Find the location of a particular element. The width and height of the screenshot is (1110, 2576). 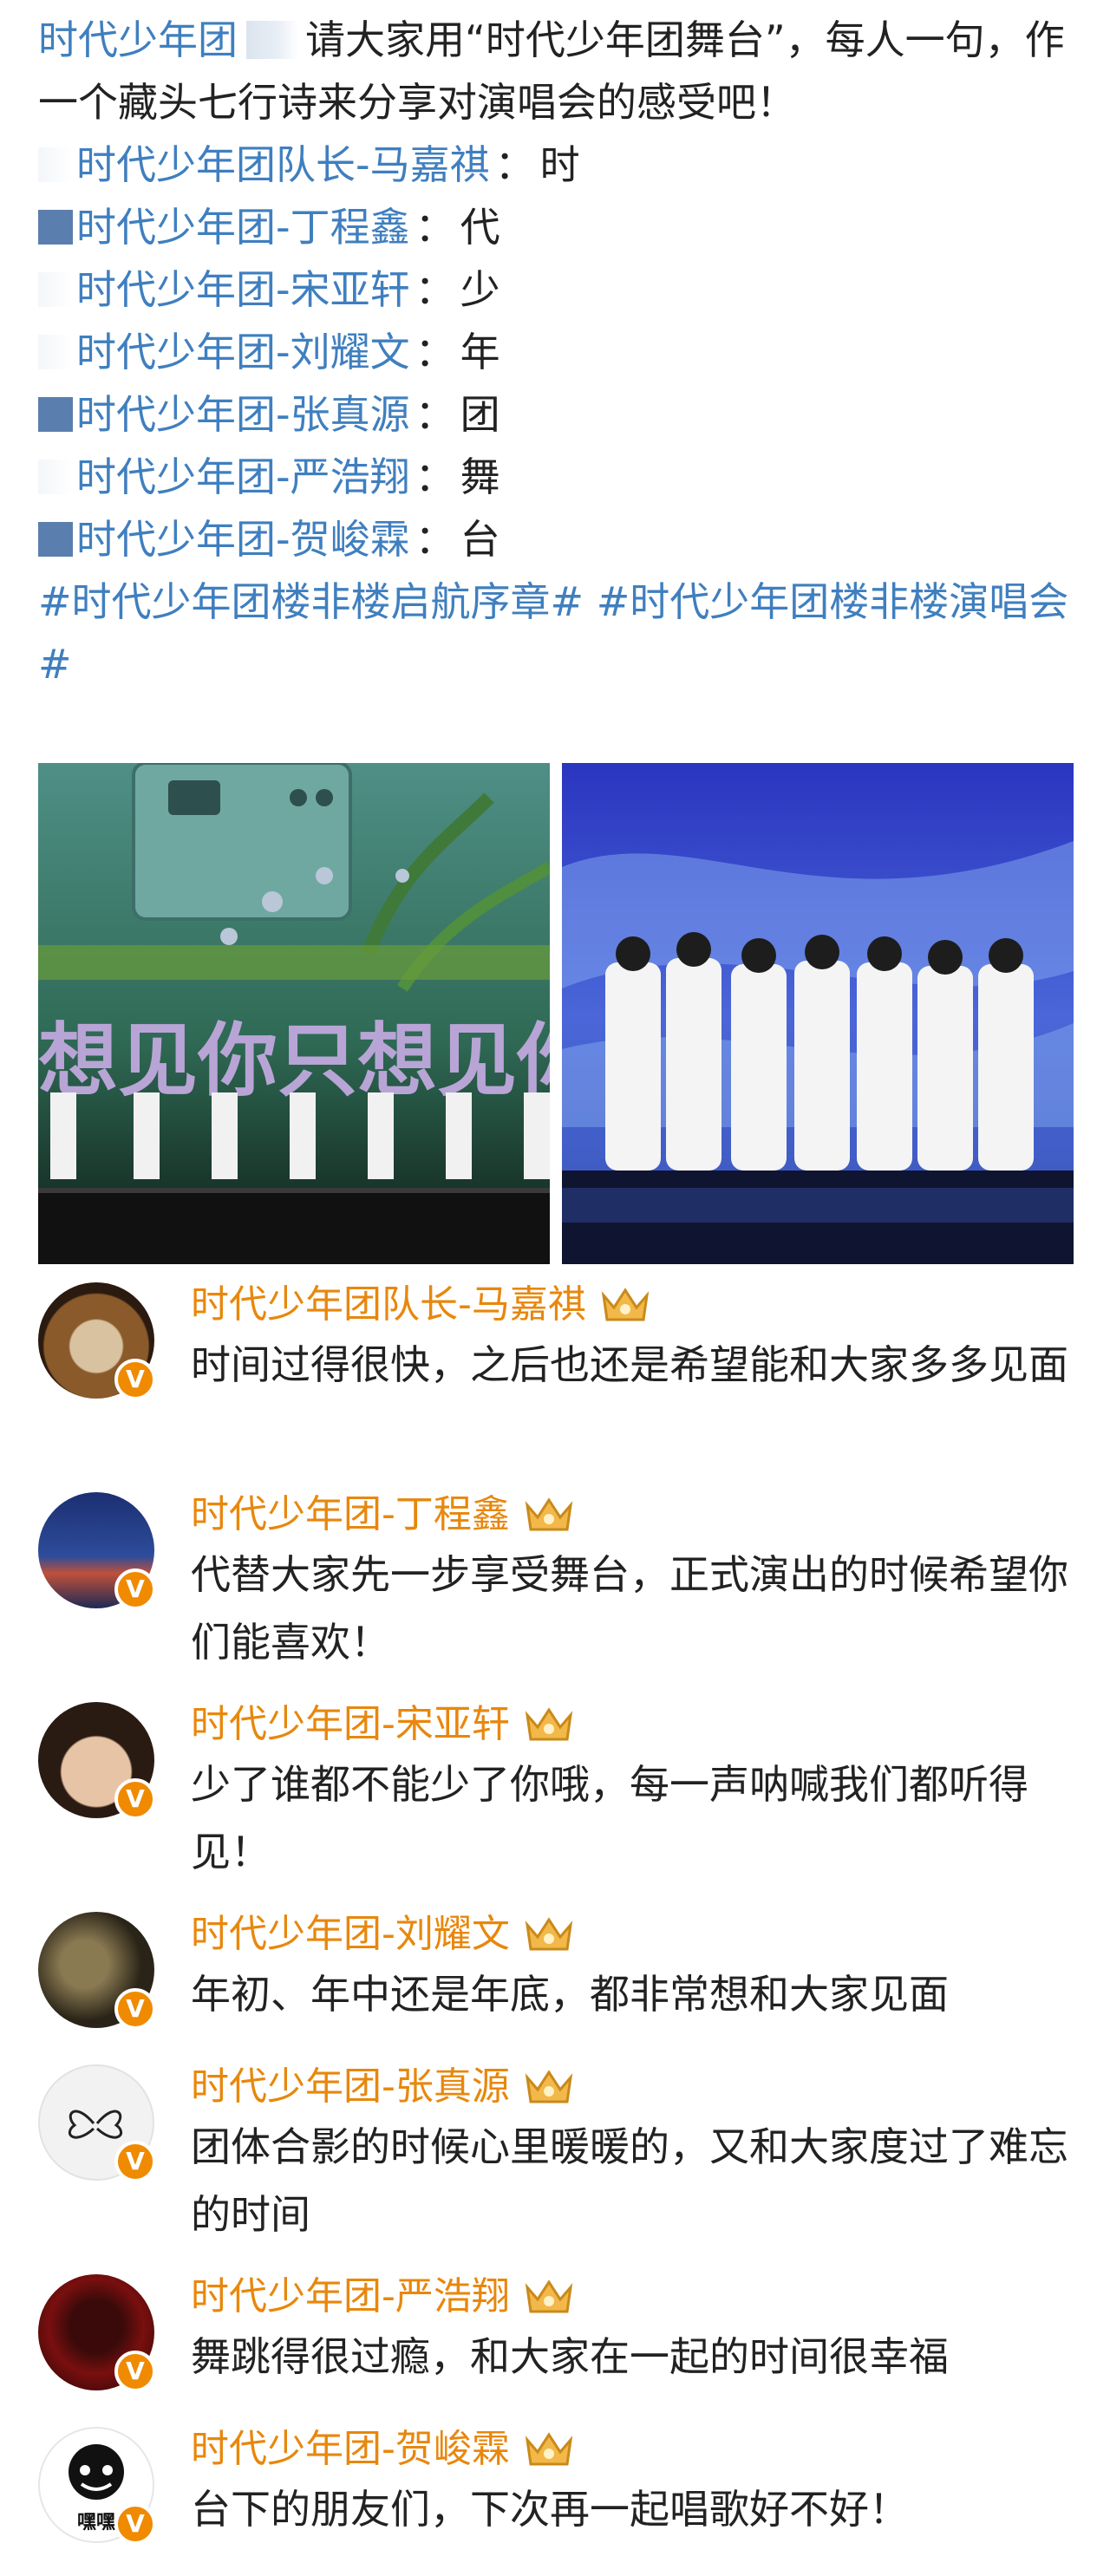

member-mention-link: 时代少年团-宋亚轩 is located at coordinates (243, 289).